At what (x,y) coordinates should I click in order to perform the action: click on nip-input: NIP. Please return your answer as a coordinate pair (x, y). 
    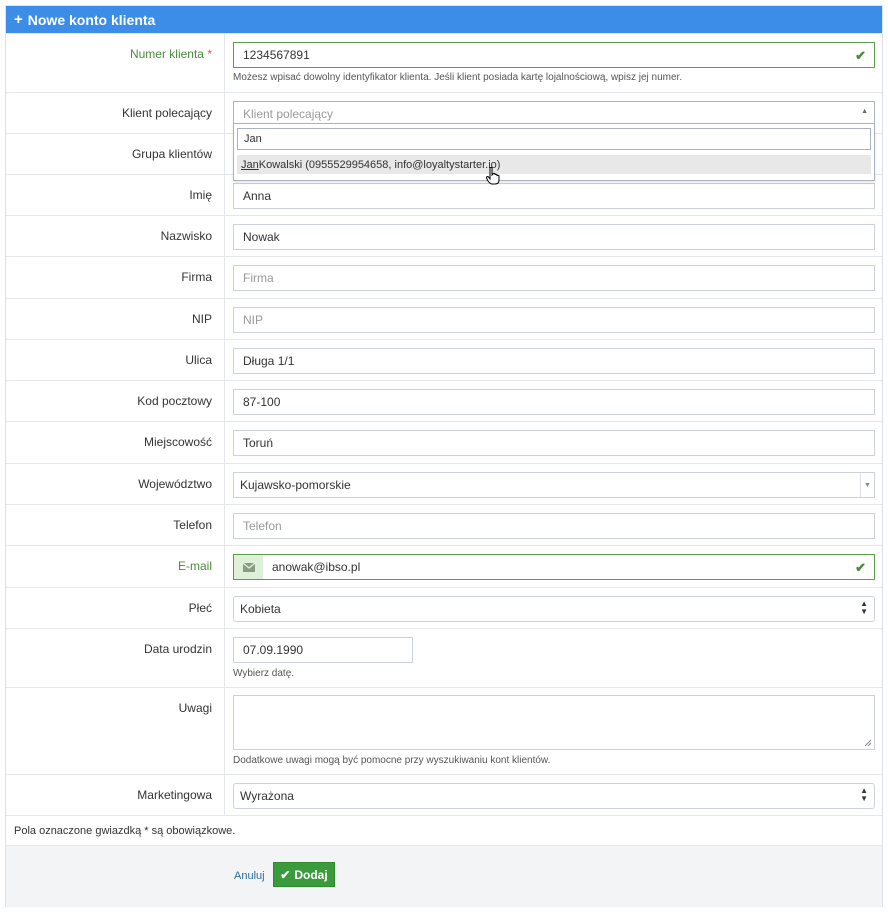
    Looking at the image, I should click on (554, 320).